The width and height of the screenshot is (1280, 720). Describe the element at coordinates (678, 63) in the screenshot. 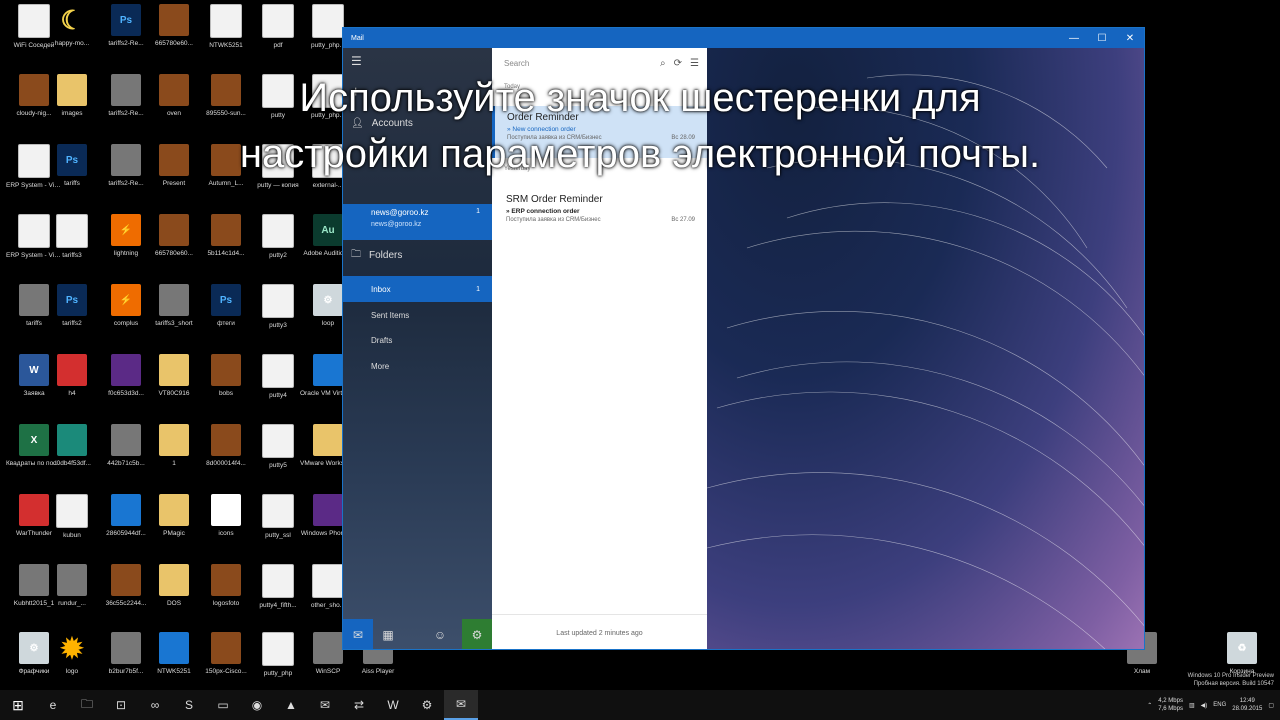

I see `sync-icon: ⟳` at that location.